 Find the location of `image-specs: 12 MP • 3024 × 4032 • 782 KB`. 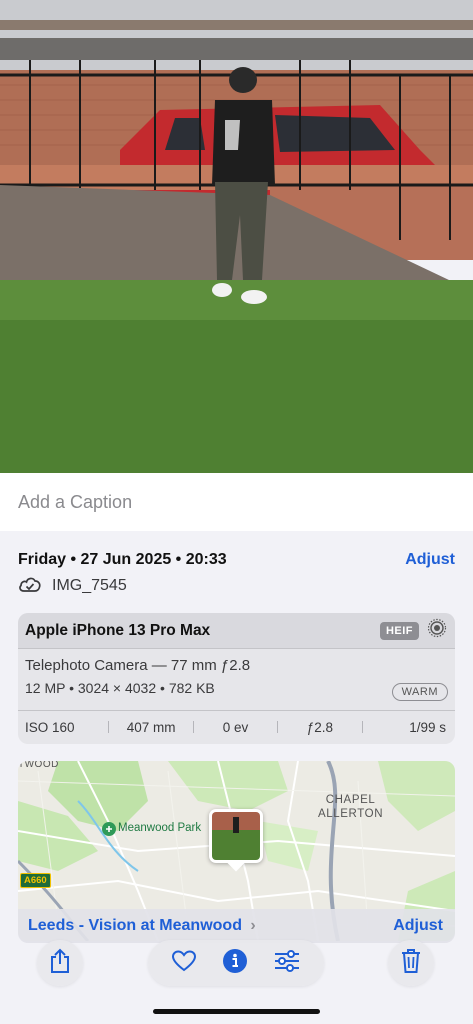

image-specs: 12 MP • 3024 × 4032 • 782 KB is located at coordinates (120, 688).